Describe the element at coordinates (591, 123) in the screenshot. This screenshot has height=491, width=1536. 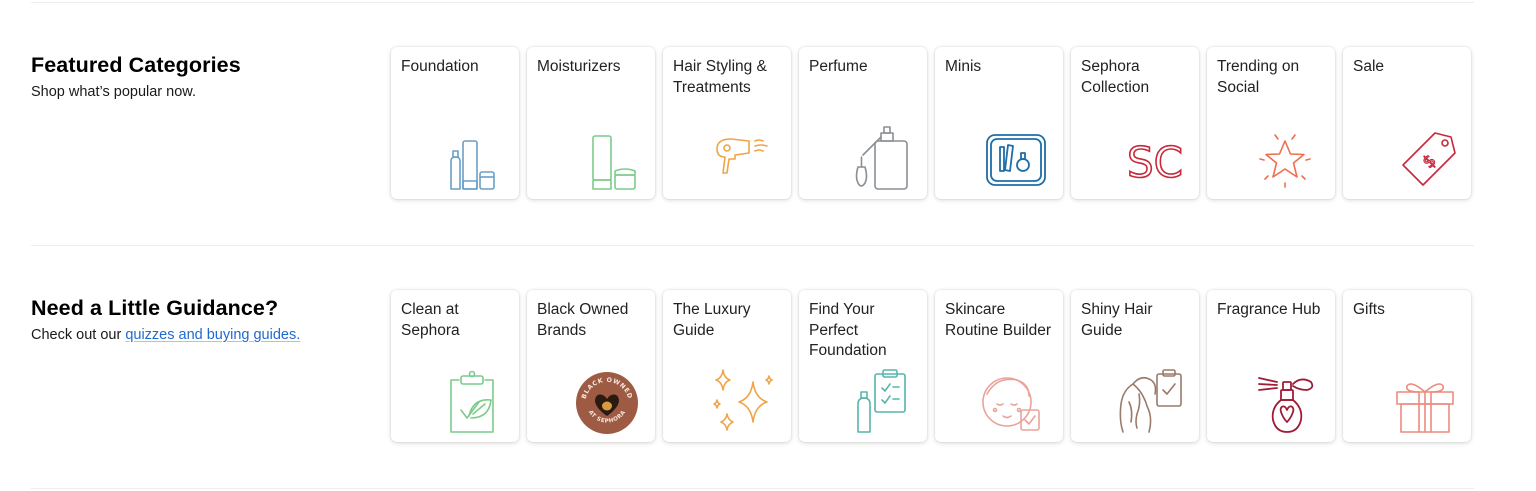
I see `category-tile-moisturizers: Moisturizers` at that location.